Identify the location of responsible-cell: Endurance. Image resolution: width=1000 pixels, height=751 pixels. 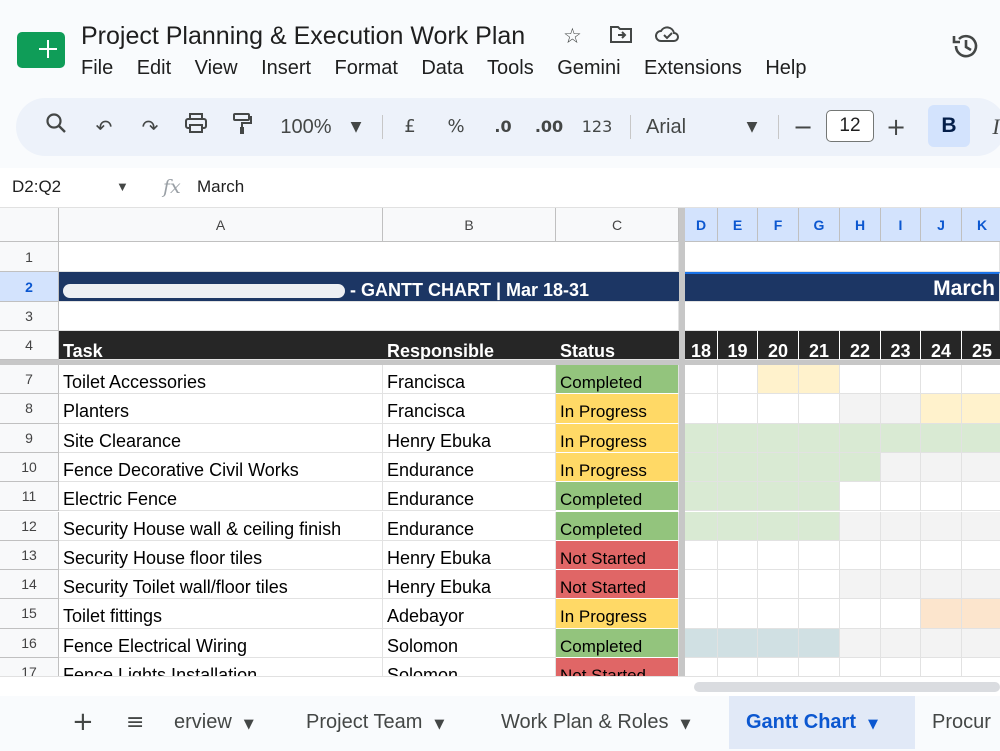
(469, 497).